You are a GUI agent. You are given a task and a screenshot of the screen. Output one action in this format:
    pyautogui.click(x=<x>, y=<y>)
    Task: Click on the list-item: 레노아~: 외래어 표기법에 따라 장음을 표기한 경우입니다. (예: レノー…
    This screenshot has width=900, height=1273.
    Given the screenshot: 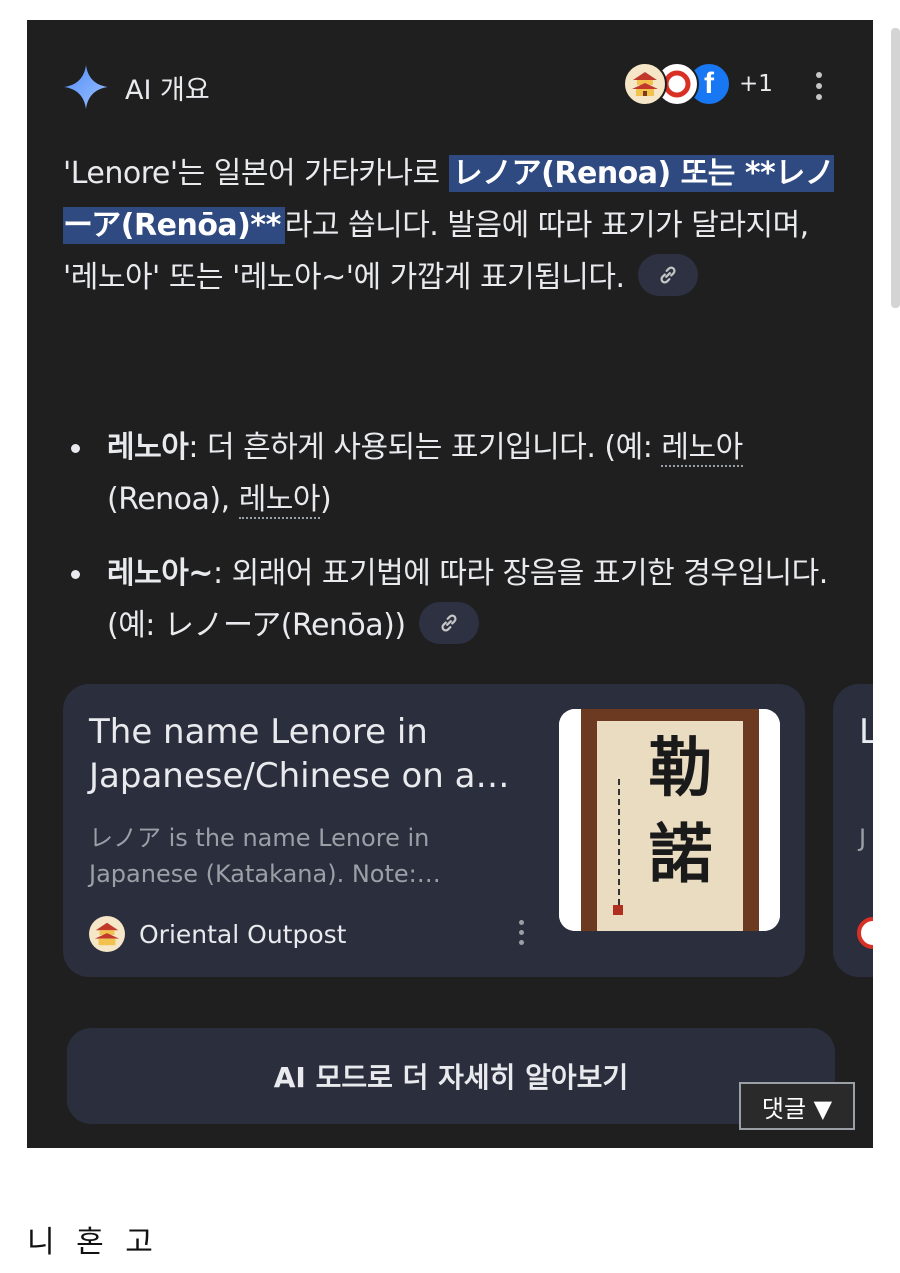 What is the action you would take?
    pyautogui.click(x=458, y=600)
    